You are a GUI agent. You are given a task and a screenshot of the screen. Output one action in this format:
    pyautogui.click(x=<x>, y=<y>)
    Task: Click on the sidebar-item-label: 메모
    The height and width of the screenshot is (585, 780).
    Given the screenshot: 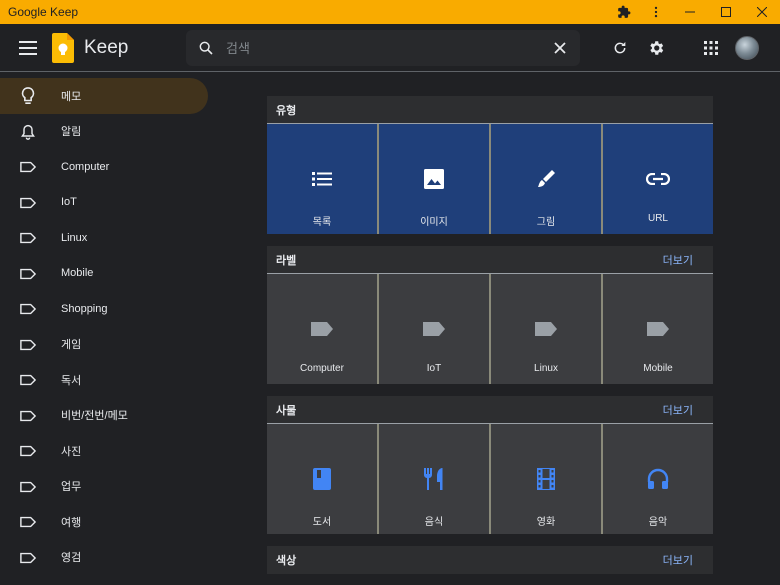 What is the action you would take?
    pyautogui.click(x=71, y=96)
    